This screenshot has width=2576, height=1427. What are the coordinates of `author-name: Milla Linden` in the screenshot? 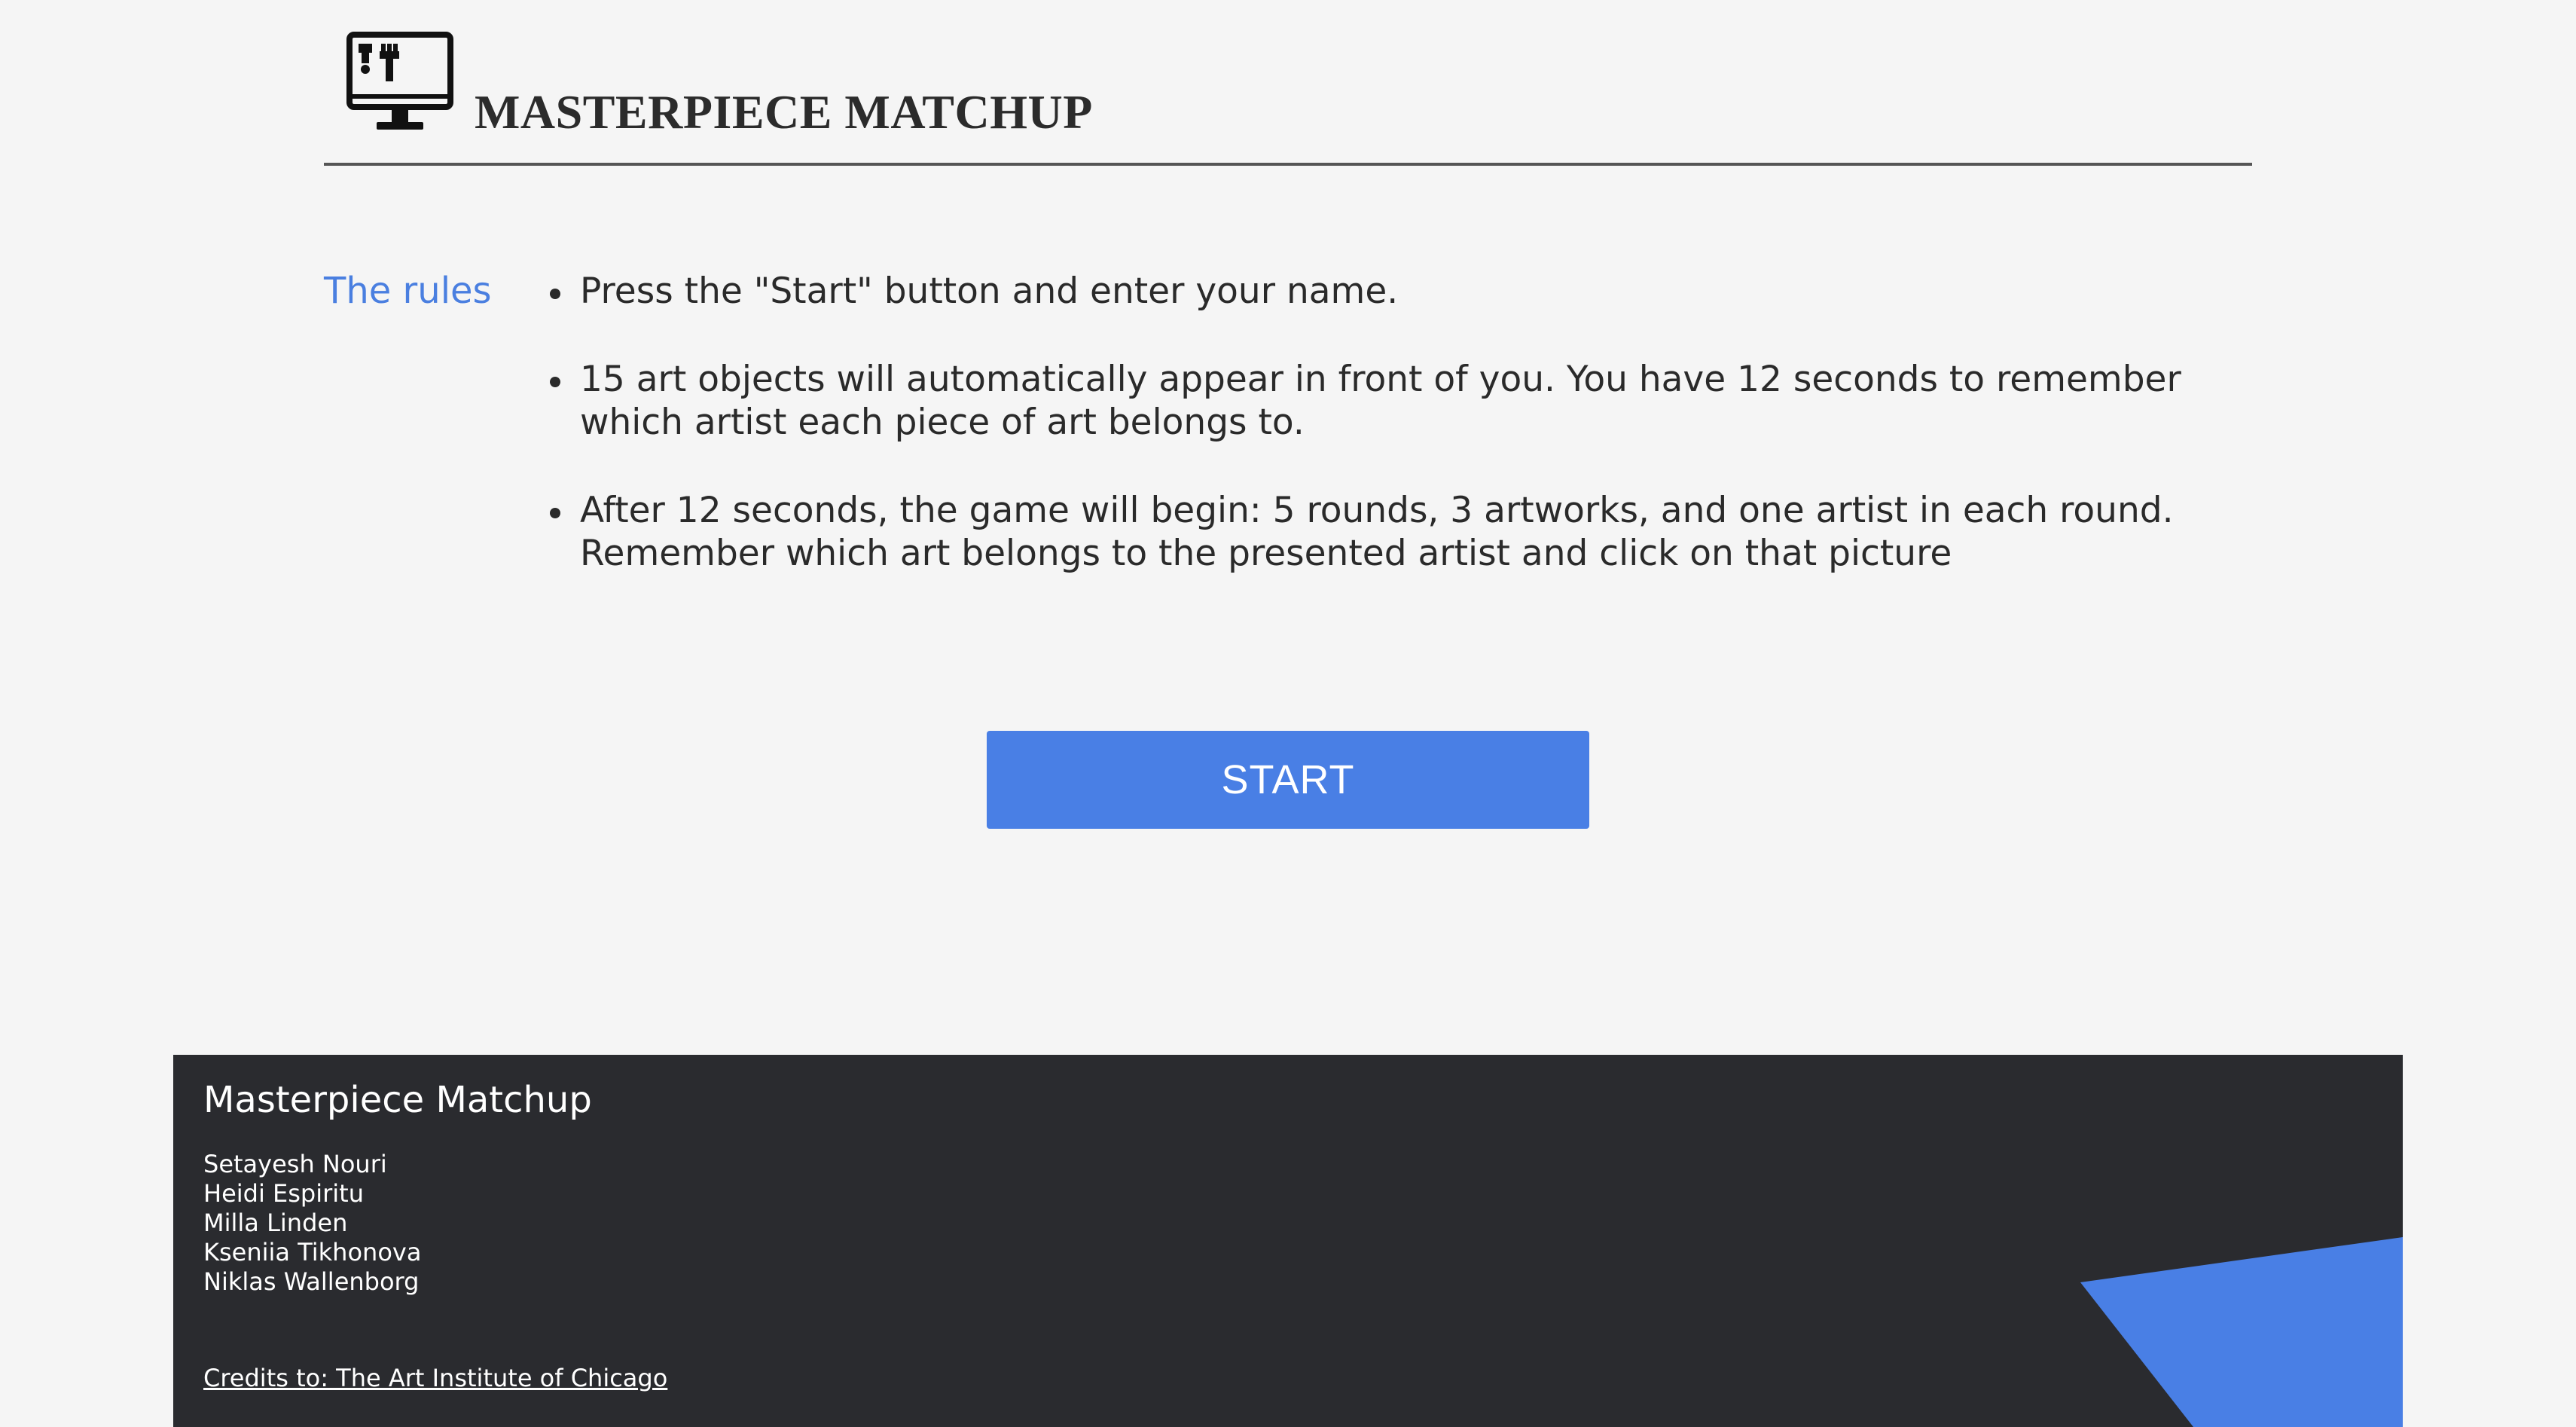 It's located at (276, 1223).